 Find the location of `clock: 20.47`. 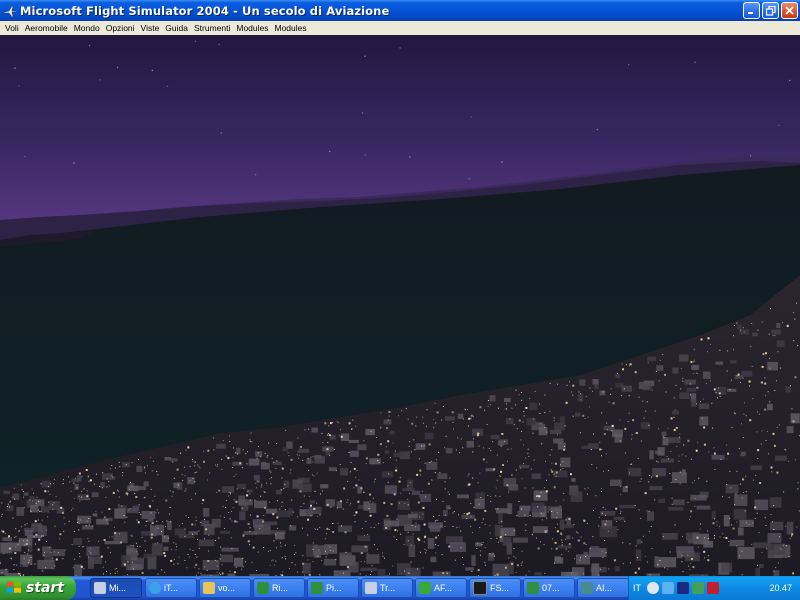

clock: 20.47 is located at coordinates (780, 588).